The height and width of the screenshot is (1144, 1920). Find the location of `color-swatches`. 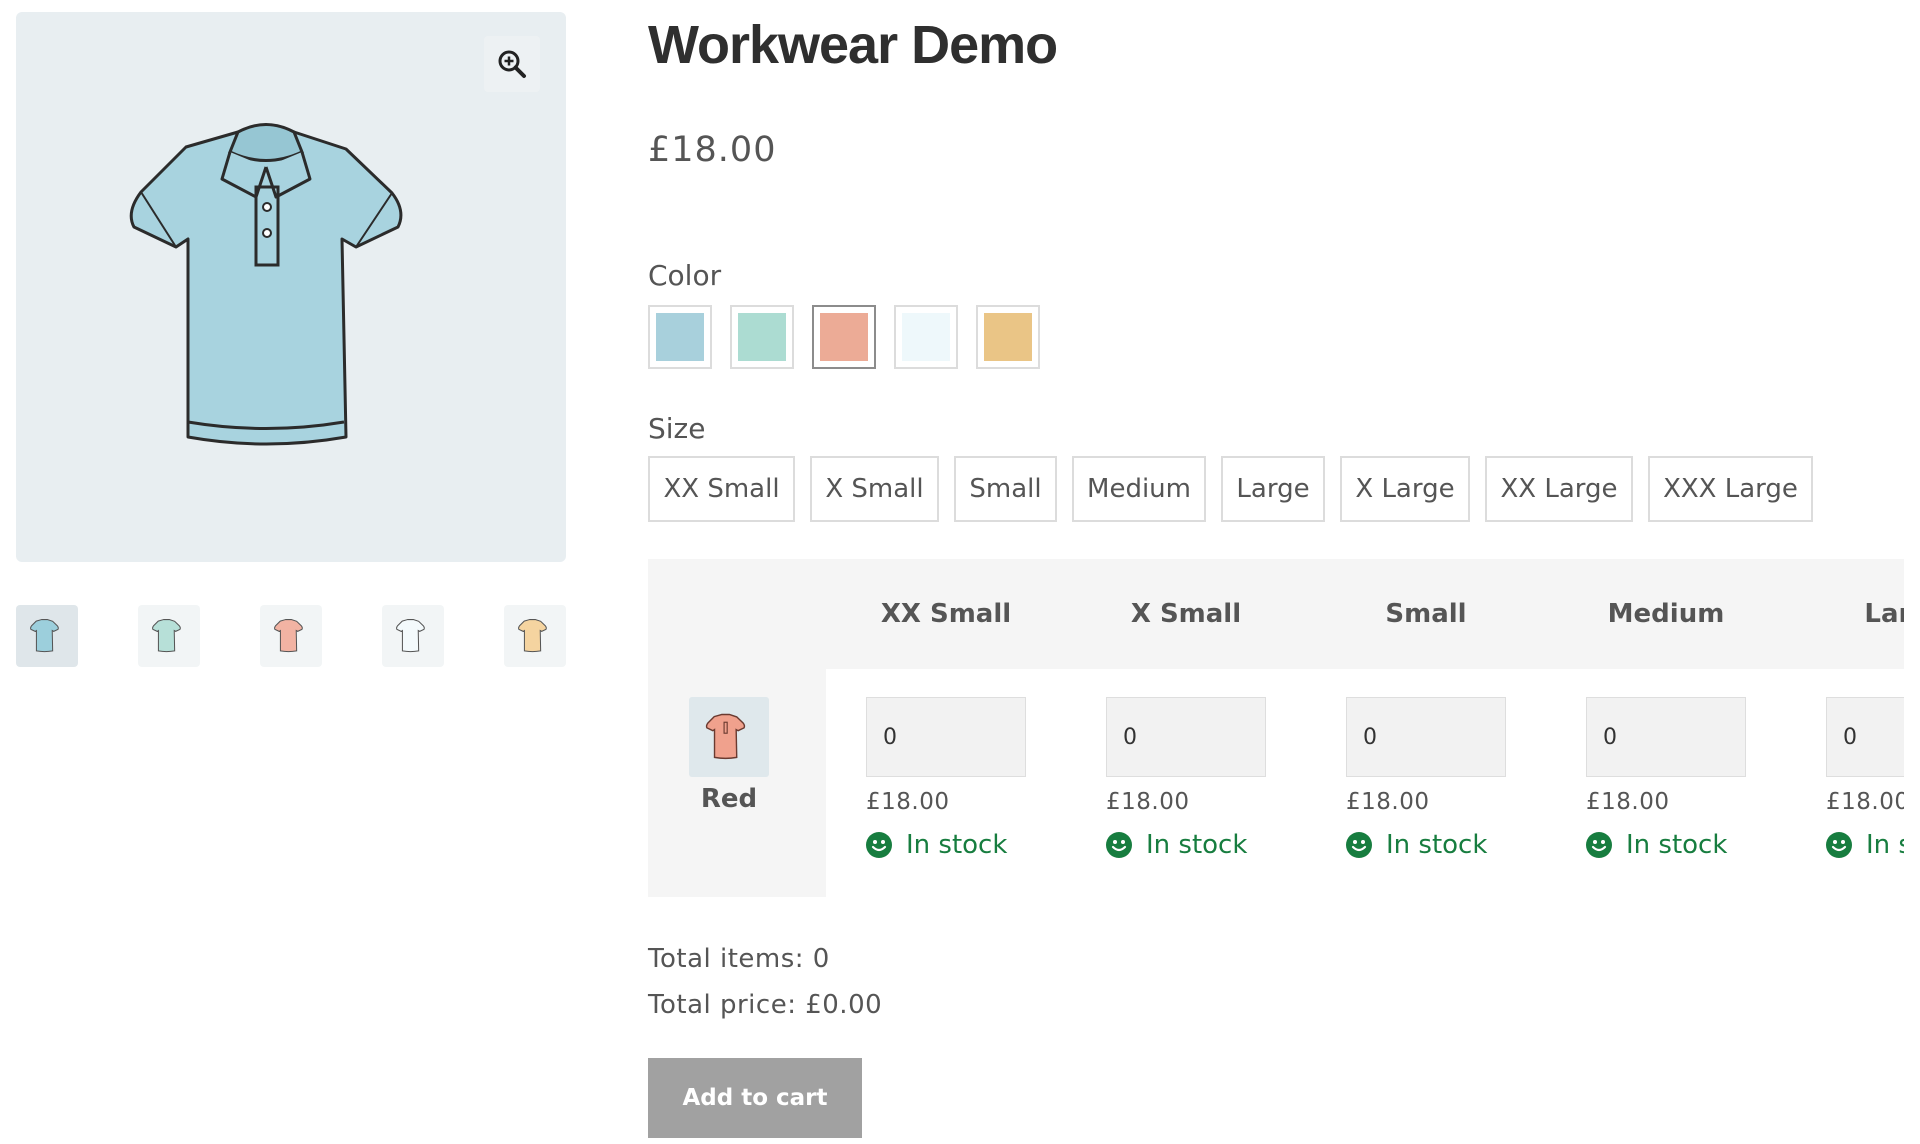

color-swatches is located at coordinates (848, 339).